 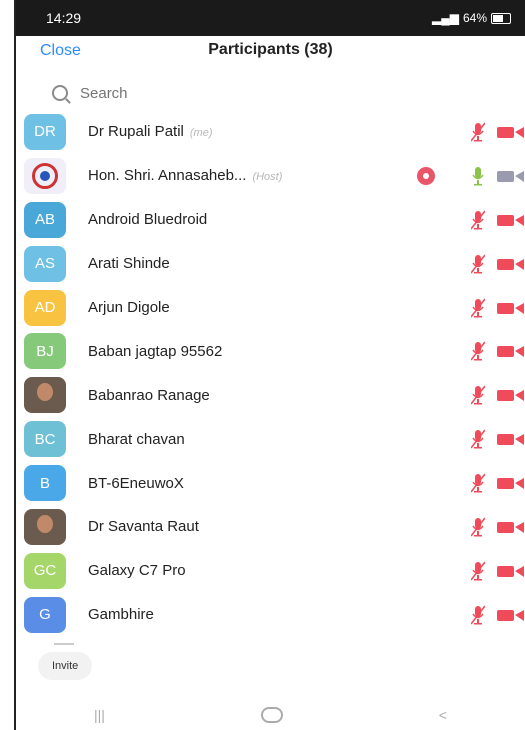 I want to click on participant-name: Baban jagtap 95562, so click(x=155, y=351).